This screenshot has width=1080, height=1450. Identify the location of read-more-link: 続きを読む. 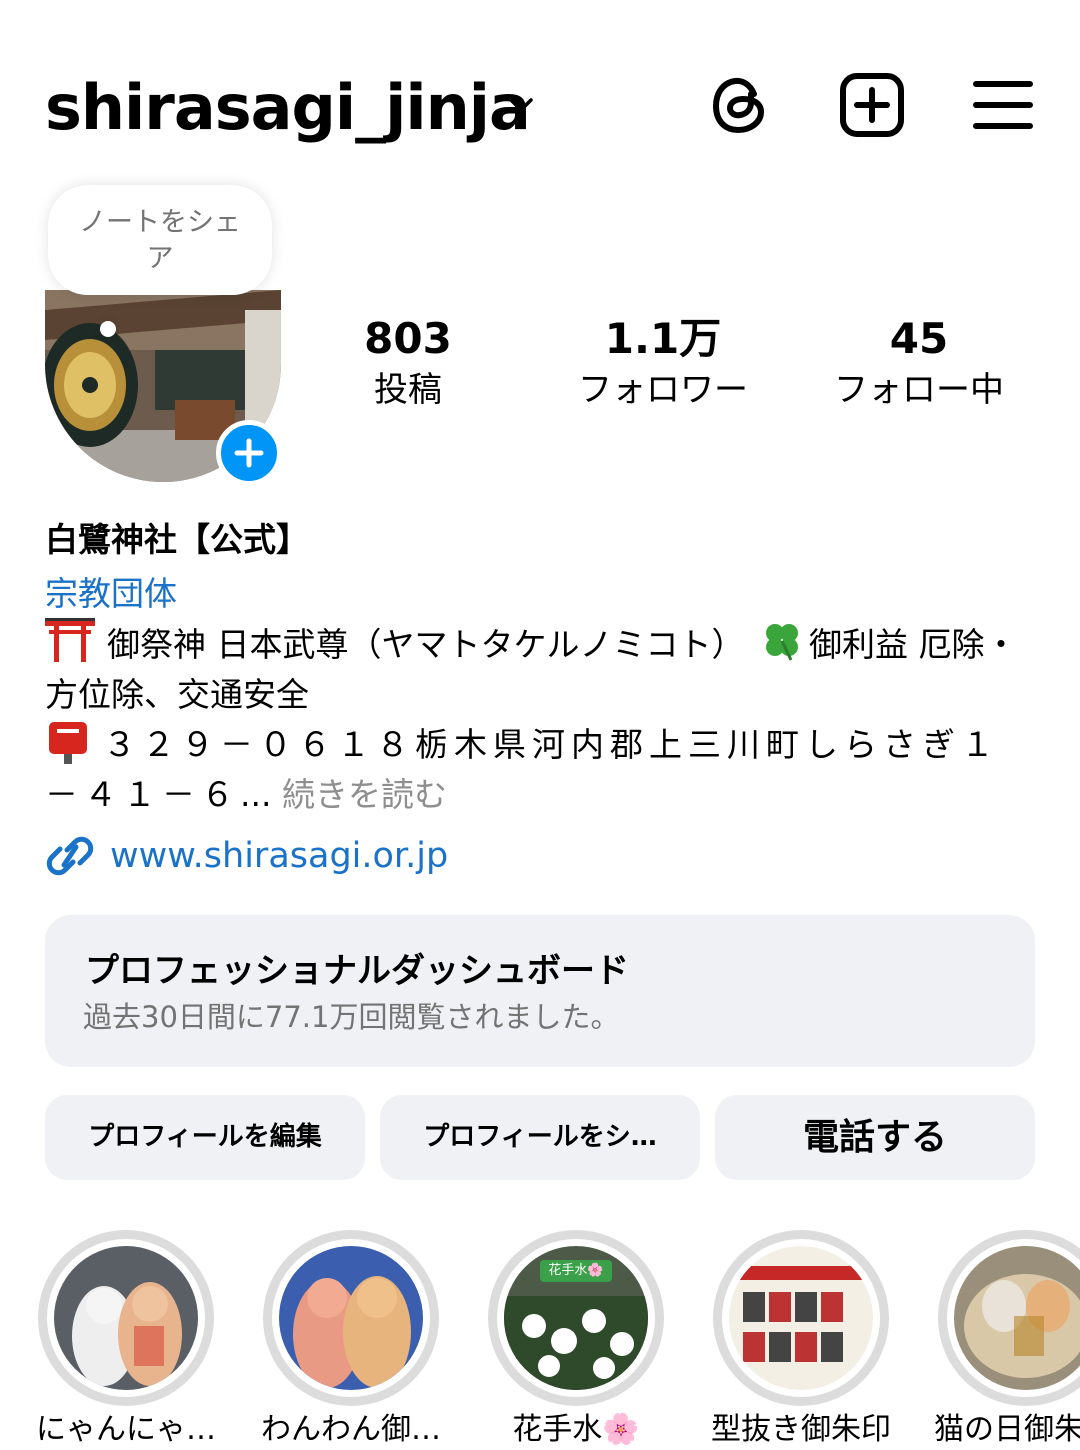
(364, 794).